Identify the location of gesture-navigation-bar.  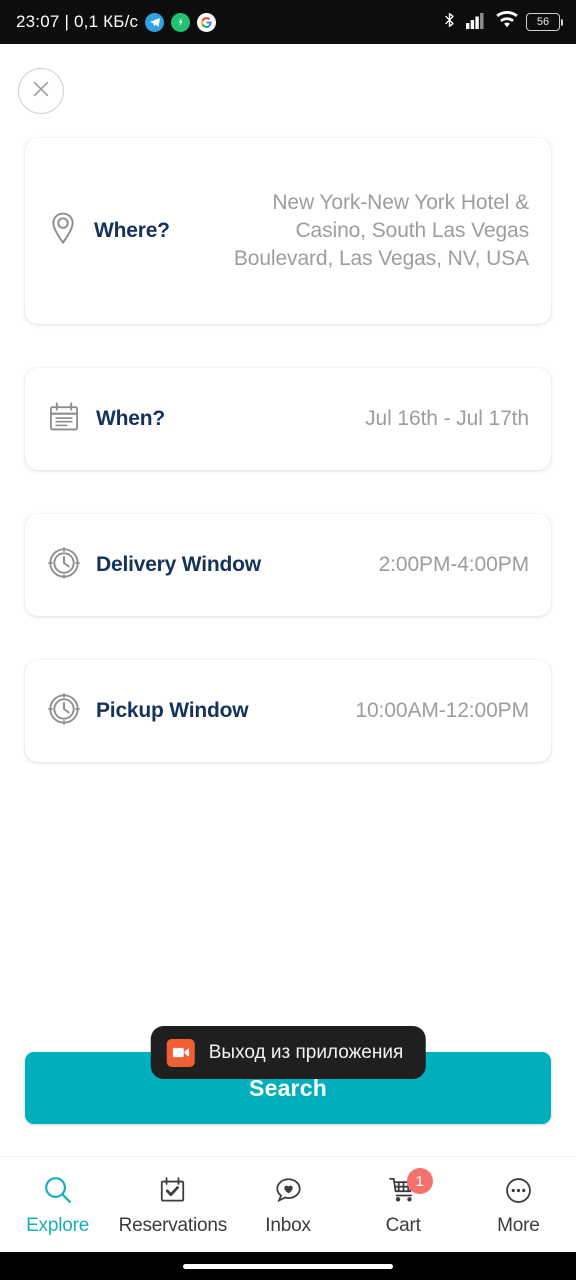
(288, 1266).